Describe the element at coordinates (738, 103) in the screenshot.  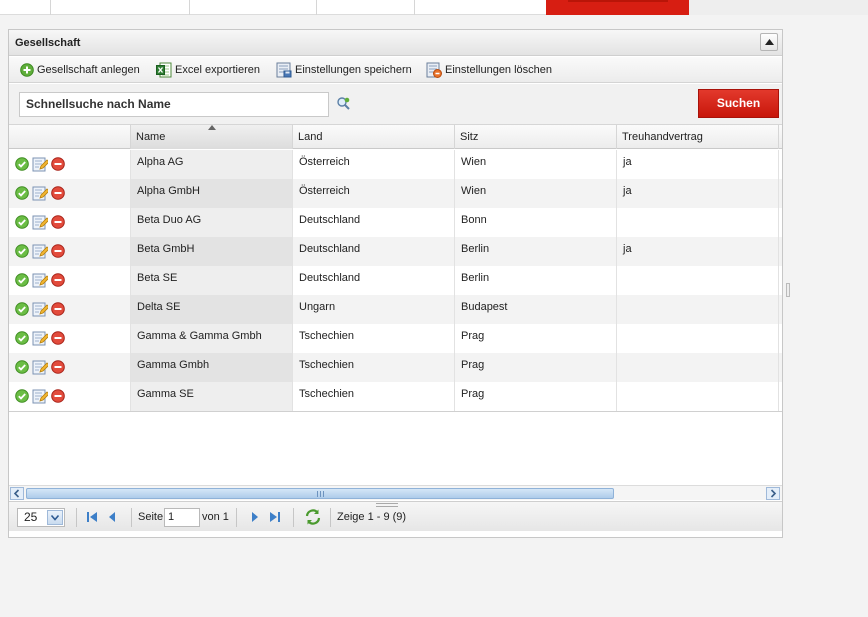
I see `search-button: Suchen` at that location.